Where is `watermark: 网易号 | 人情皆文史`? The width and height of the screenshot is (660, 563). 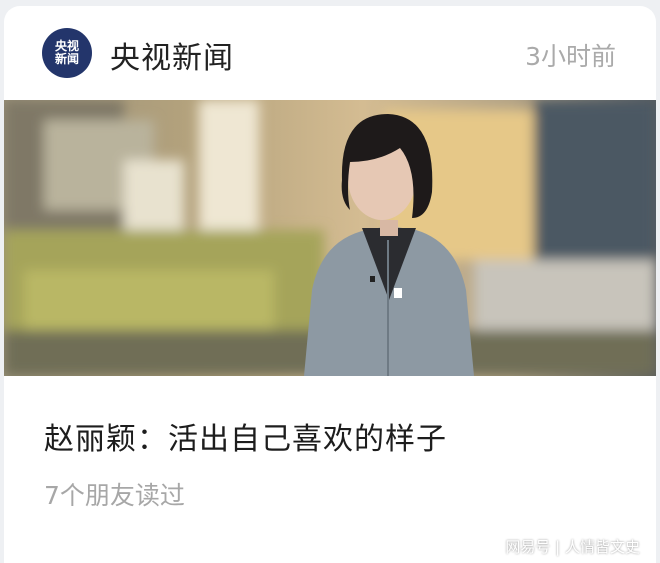
watermark: 网易号 | 人情皆文史 is located at coordinates (572, 547).